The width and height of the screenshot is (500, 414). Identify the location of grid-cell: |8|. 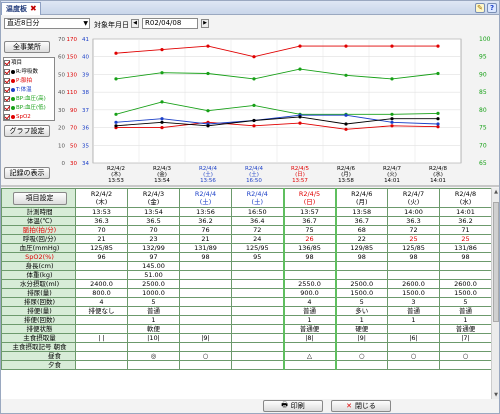
(309, 338).